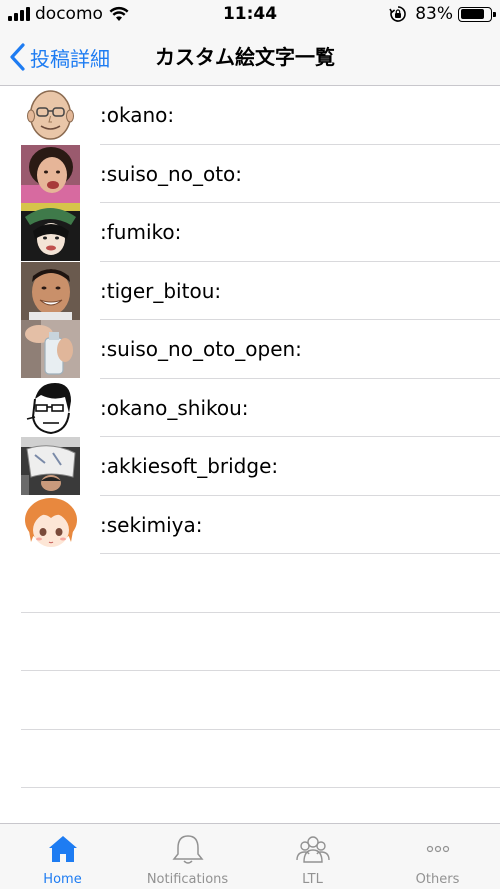 Image resolution: width=500 pixels, height=889 pixels. I want to click on tab-notifications: Notifications, so click(187, 856).